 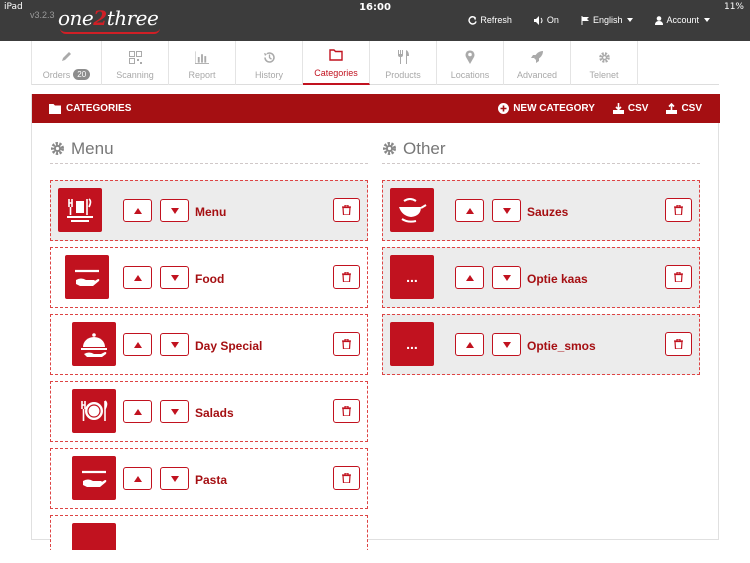 I want to click on column-title: Menu, so click(x=92, y=148).